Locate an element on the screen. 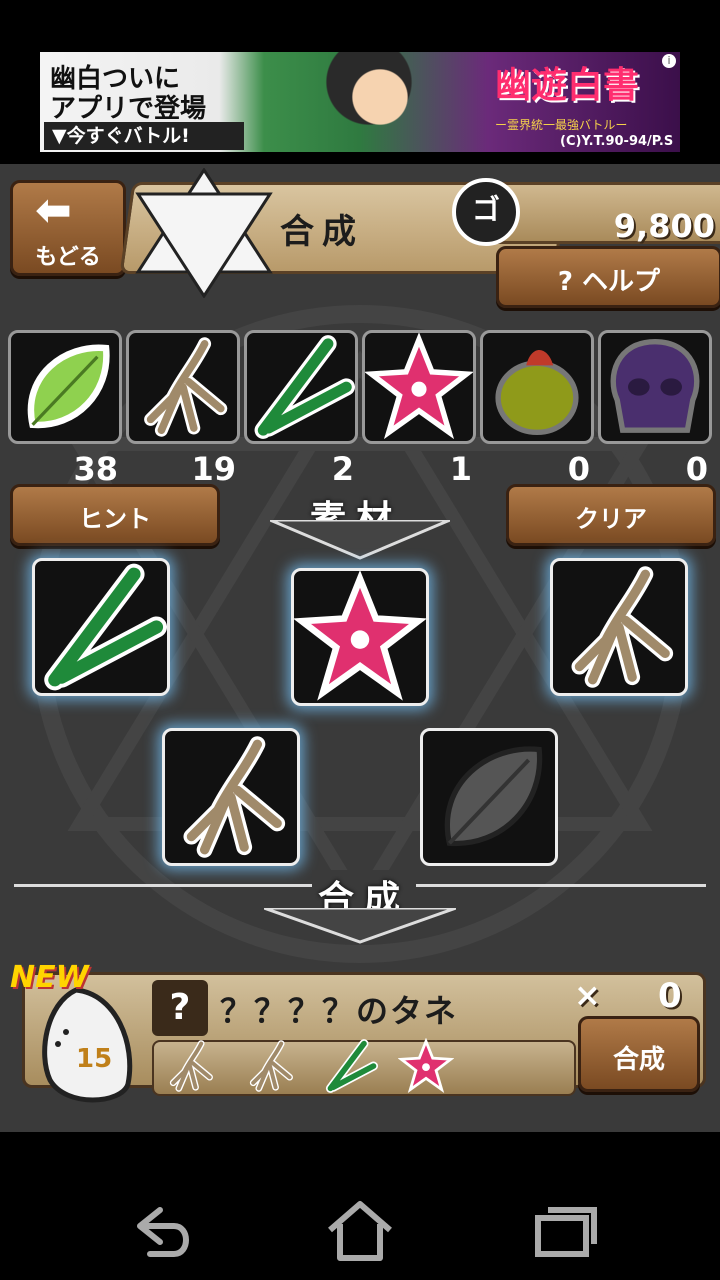  hint-label: ヒント is located at coordinates (115, 519).